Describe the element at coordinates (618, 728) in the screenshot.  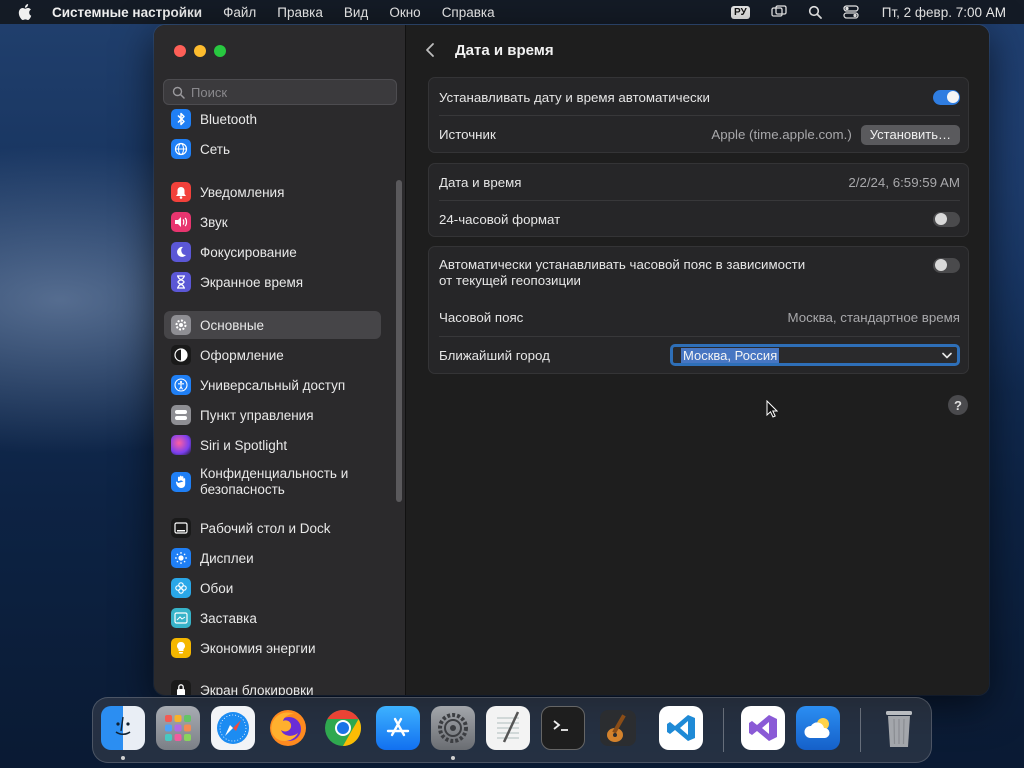
I see `garageband-icon` at that location.